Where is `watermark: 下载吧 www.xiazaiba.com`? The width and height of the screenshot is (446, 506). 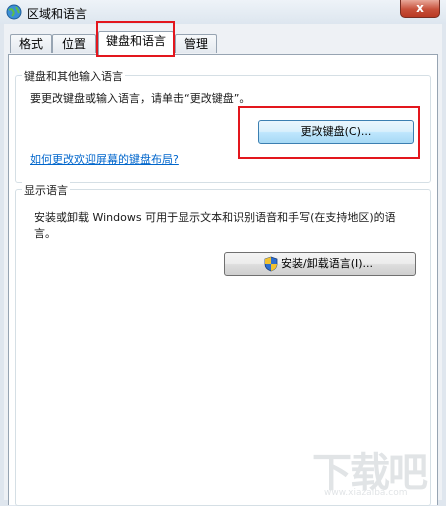
watermark: 下载吧 www.xiazaiba.com is located at coordinates (372, 471).